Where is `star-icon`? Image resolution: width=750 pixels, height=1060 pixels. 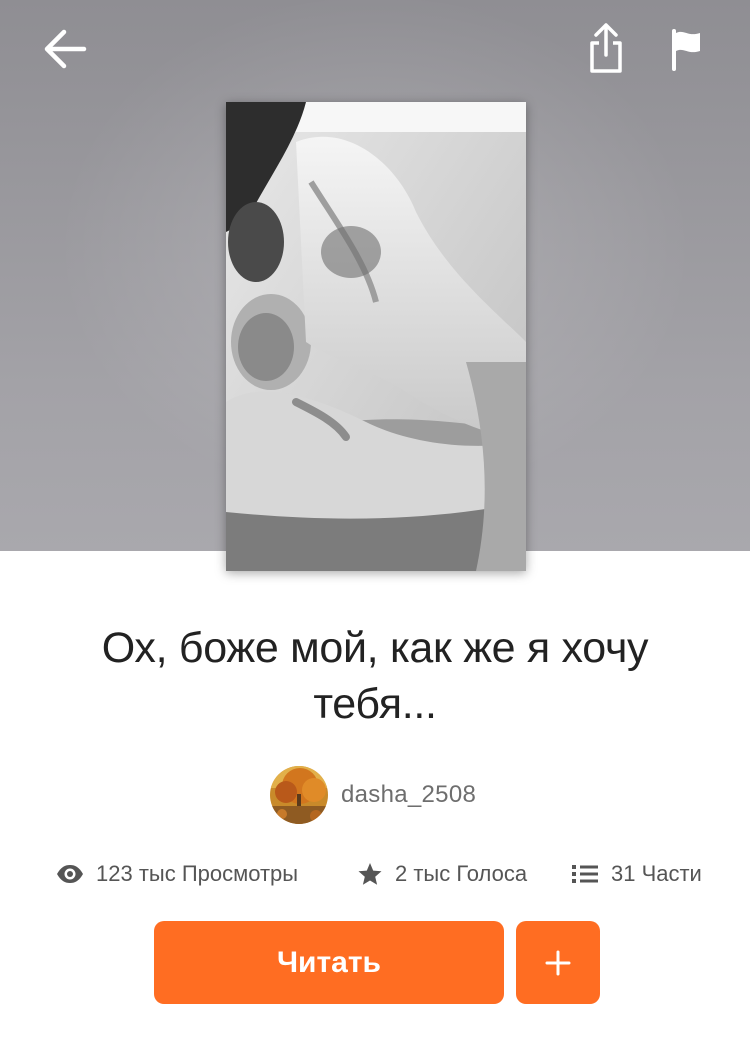 star-icon is located at coordinates (370, 874).